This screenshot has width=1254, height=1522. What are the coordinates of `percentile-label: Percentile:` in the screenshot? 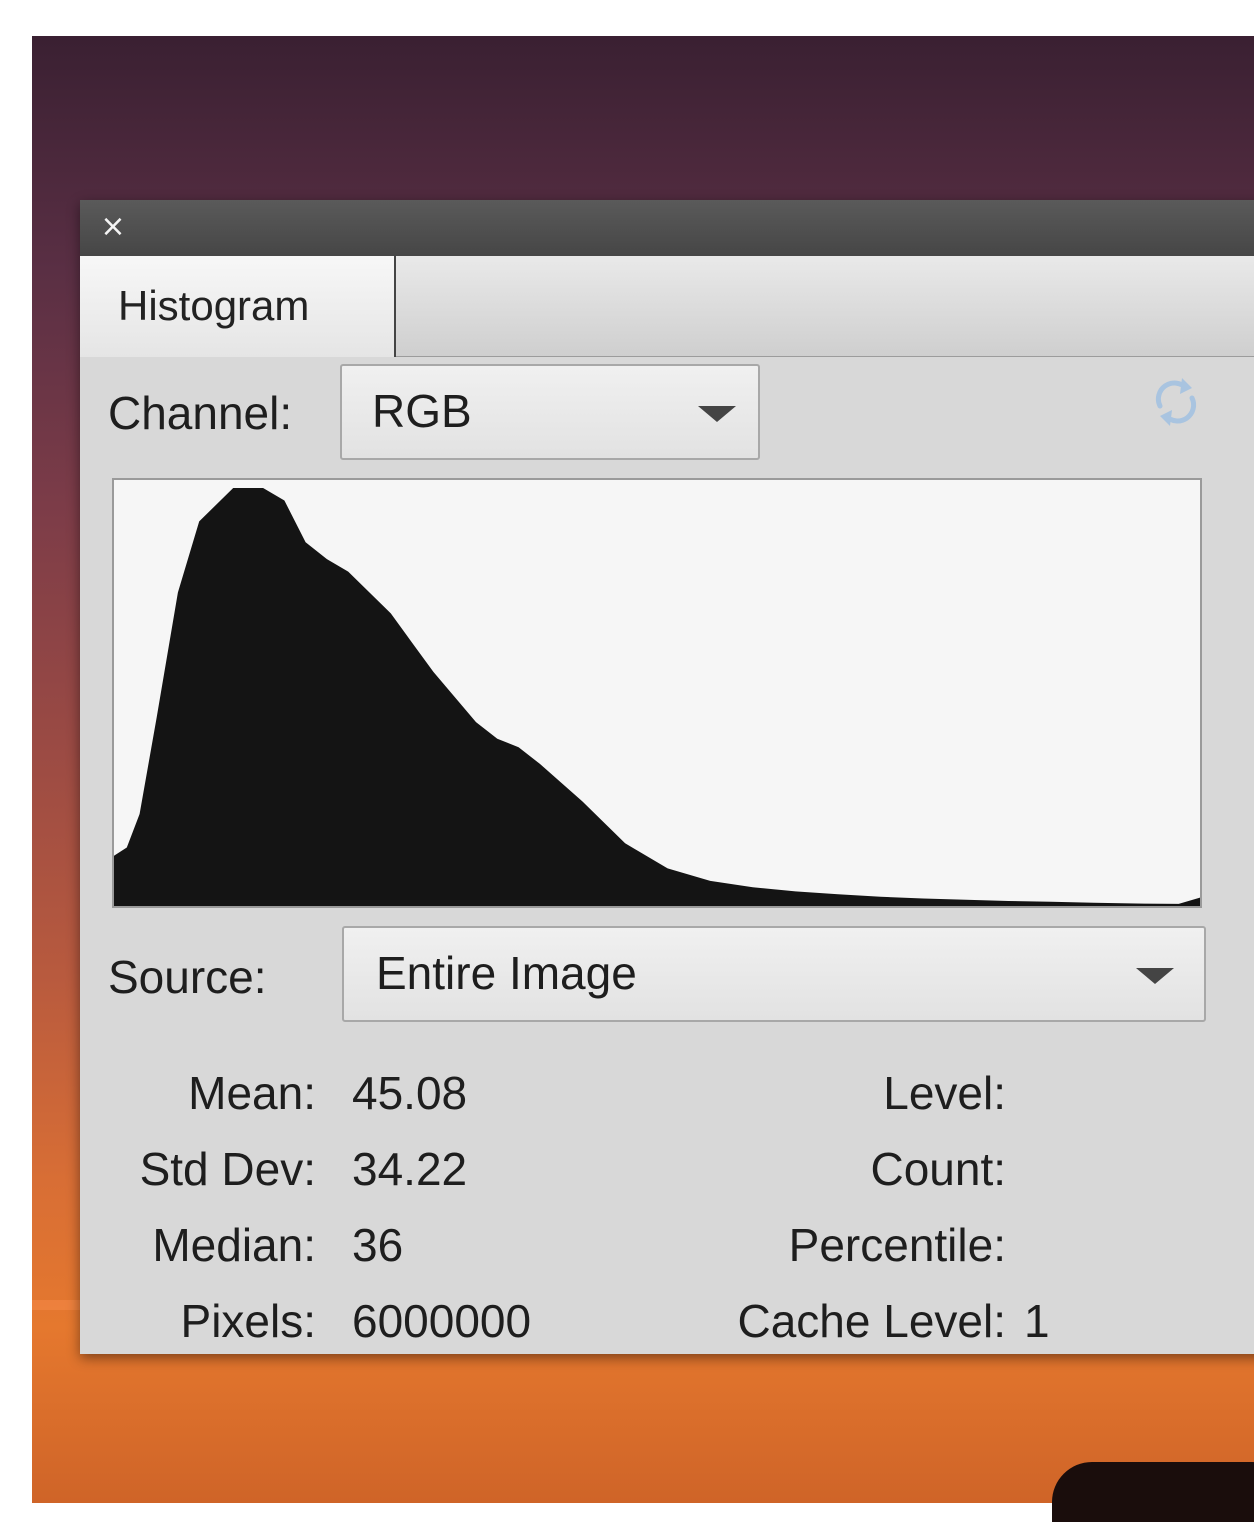 It's located at (897, 1245).